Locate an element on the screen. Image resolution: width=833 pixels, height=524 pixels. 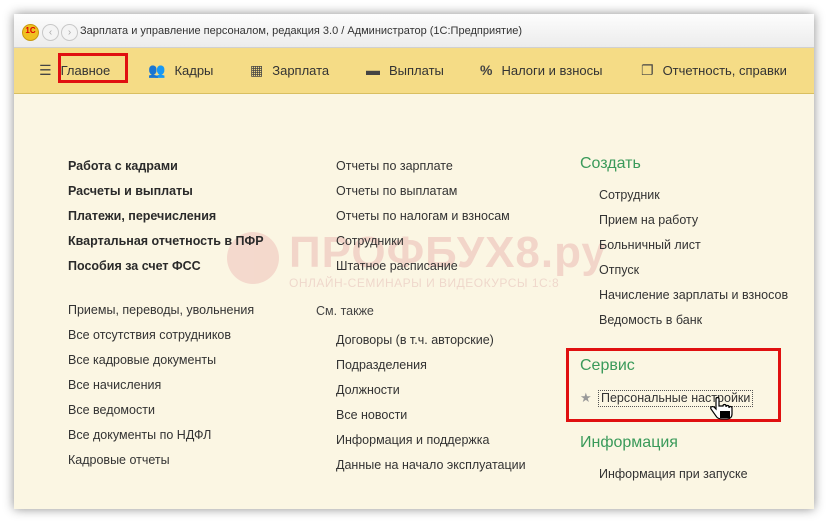
highlight-main-frame is located at coordinates (93, 68).